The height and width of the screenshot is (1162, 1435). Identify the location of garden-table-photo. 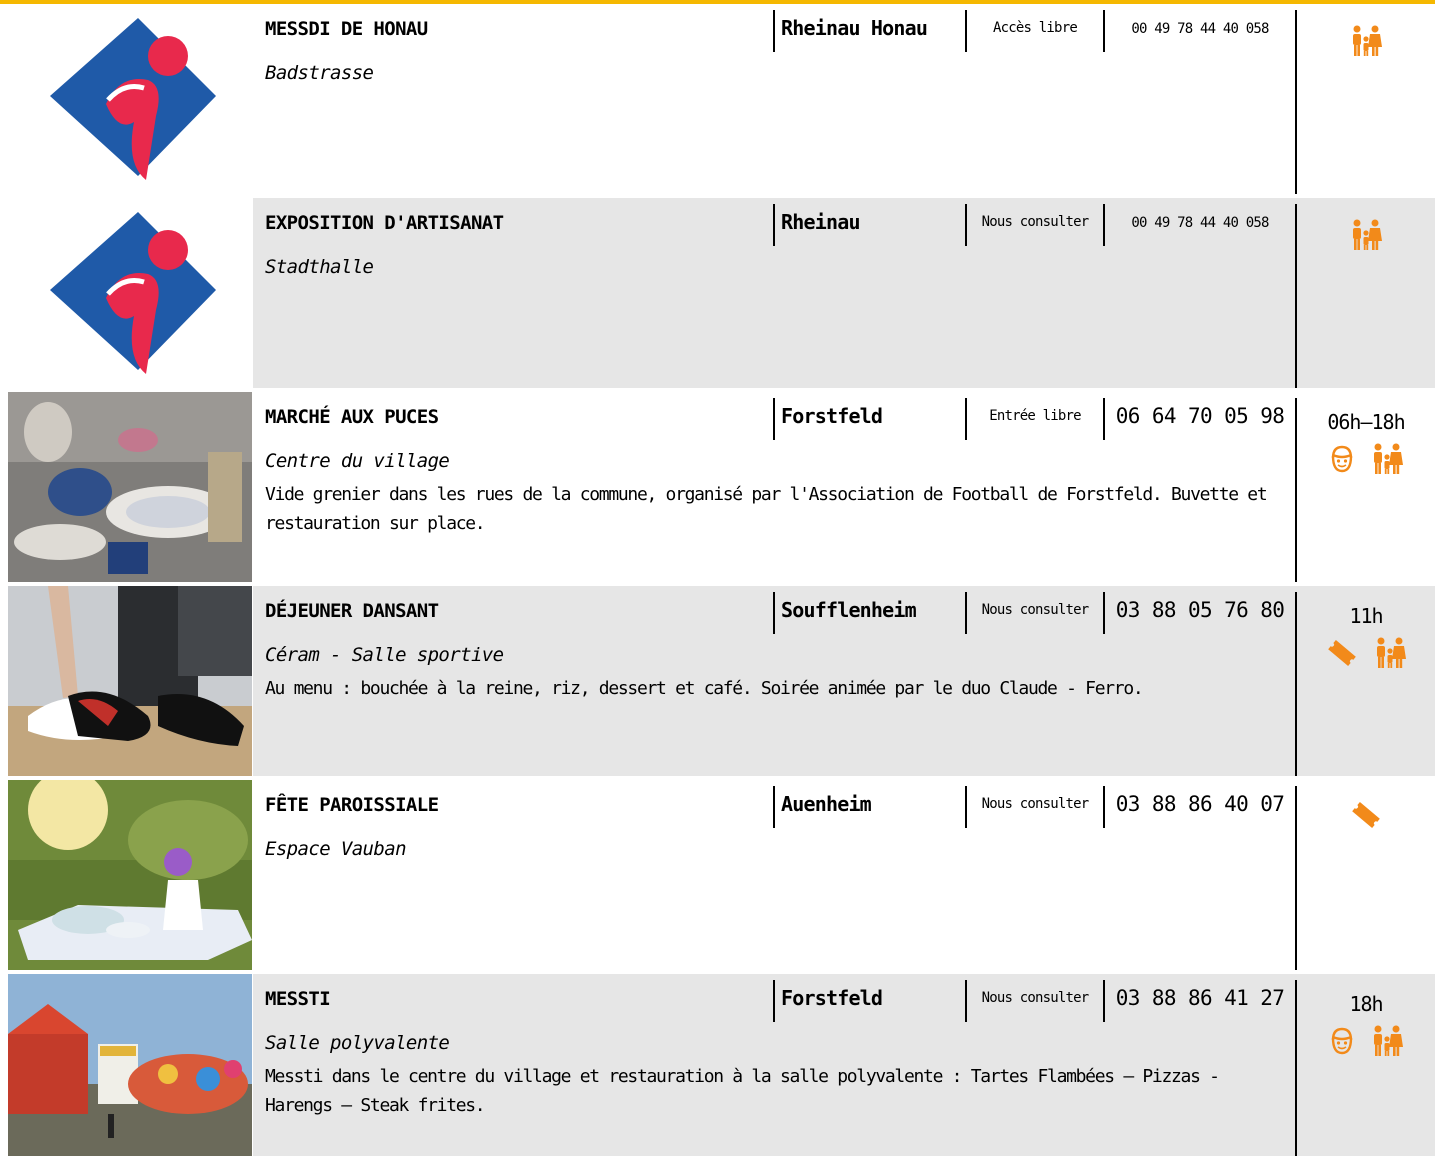
(130, 875).